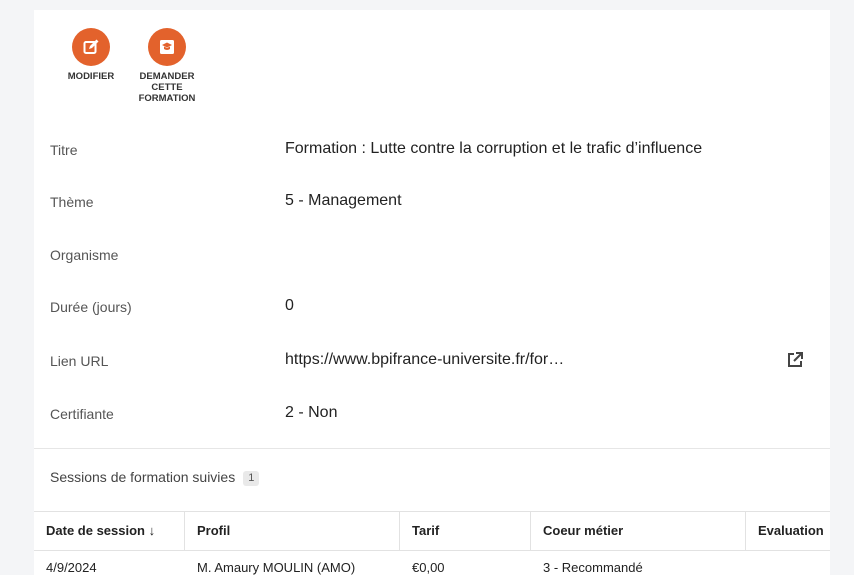  I want to click on column-profil: Profil, so click(292, 531).